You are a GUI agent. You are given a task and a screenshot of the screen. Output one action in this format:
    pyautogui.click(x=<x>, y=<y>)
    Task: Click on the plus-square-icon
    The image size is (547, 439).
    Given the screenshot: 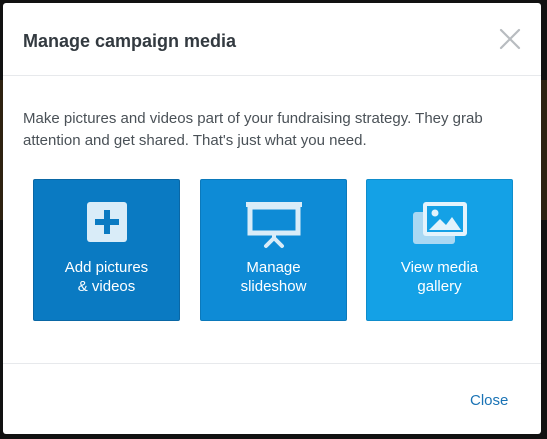 What is the action you would take?
    pyautogui.click(x=106, y=226)
    